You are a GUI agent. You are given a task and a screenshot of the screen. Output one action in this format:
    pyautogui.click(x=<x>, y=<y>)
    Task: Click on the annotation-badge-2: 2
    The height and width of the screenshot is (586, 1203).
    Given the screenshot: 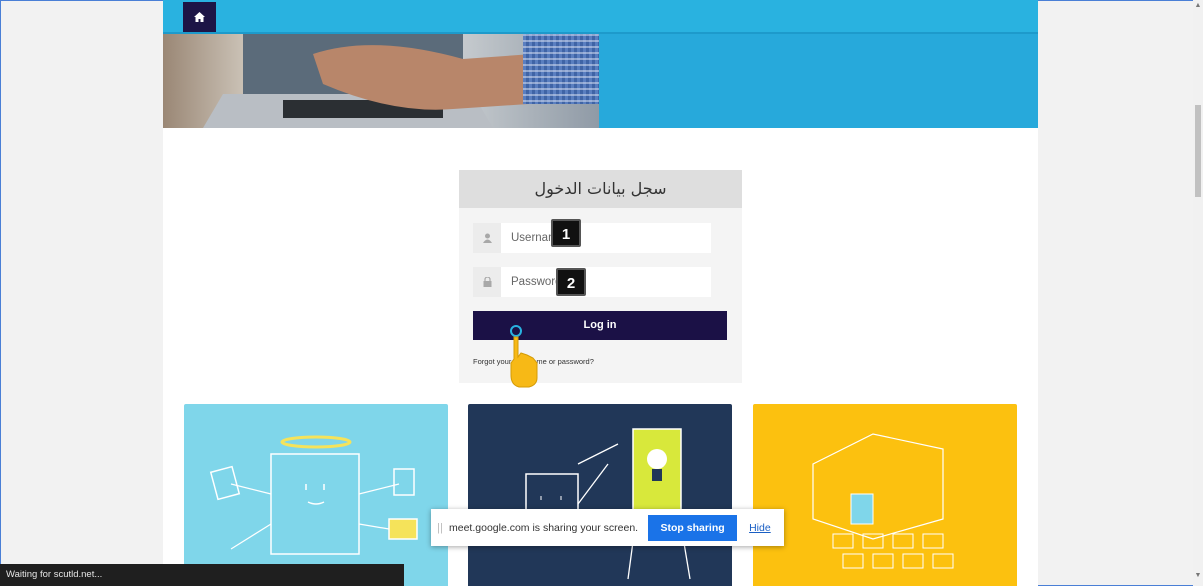 What is the action you would take?
    pyautogui.click(x=571, y=282)
    